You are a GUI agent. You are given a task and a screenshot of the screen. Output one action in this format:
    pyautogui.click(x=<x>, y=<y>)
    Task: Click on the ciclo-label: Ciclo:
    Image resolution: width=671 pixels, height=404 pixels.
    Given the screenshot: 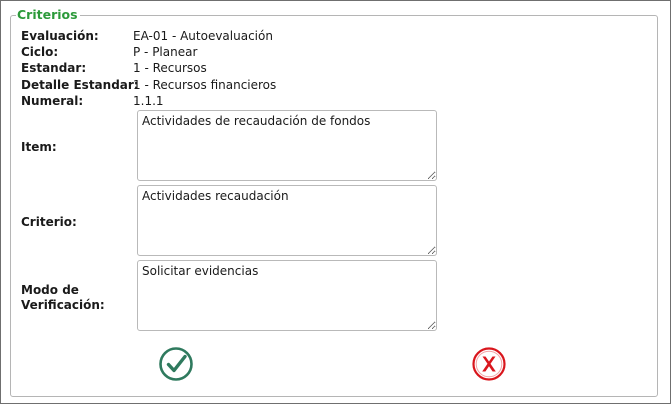 What is the action you would take?
    pyautogui.click(x=40, y=52)
    